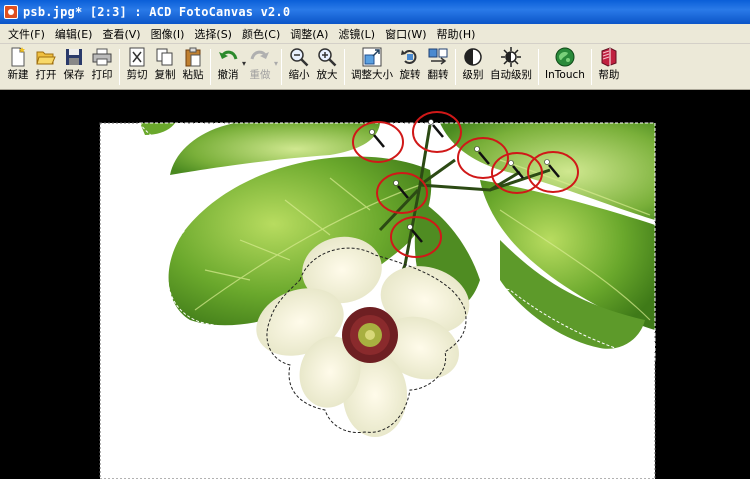  Describe the element at coordinates (327, 57) in the screenshot. I see `zoom-in-icon` at that location.